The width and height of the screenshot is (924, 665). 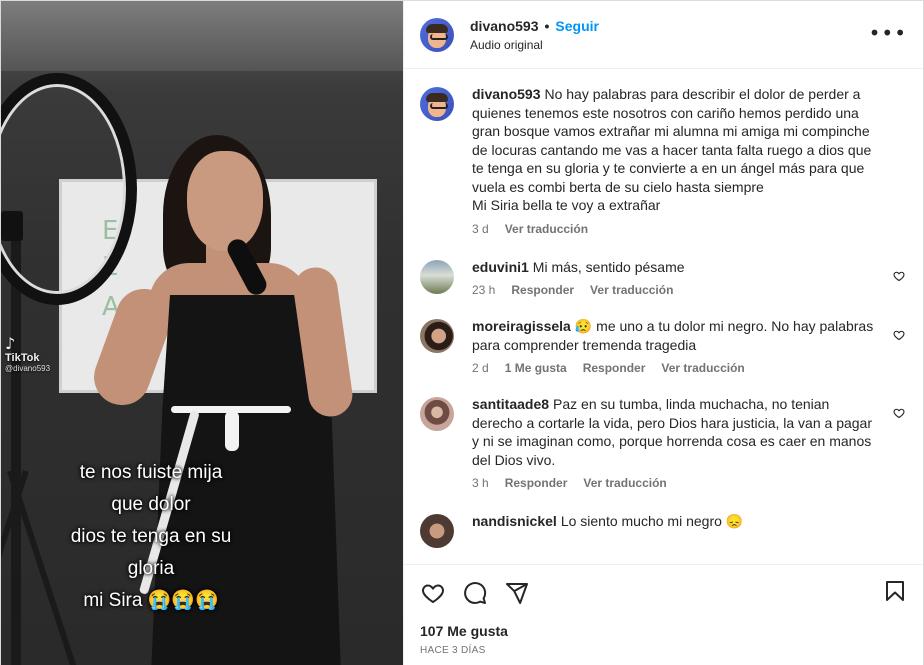 I want to click on header-meta: divano593 • Seguir Audio original, so click(x=534, y=35).